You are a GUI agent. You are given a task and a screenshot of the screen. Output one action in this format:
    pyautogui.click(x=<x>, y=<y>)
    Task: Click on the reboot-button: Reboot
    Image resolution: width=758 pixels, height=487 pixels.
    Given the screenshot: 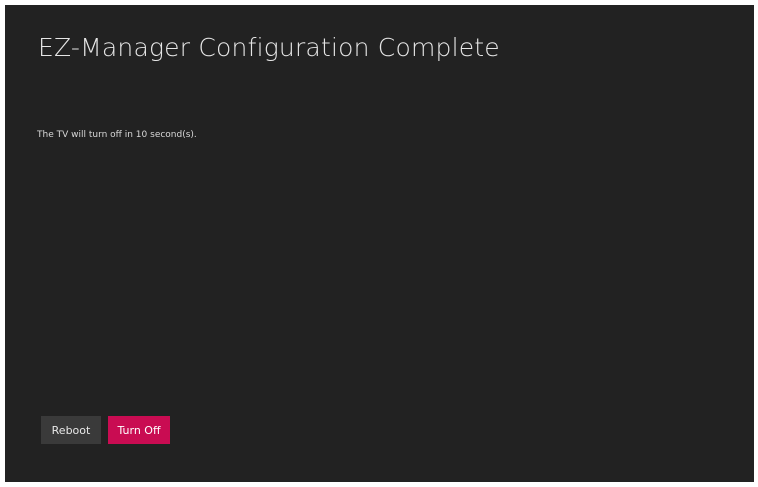 What is the action you would take?
    pyautogui.click(x=71, y=430)
    